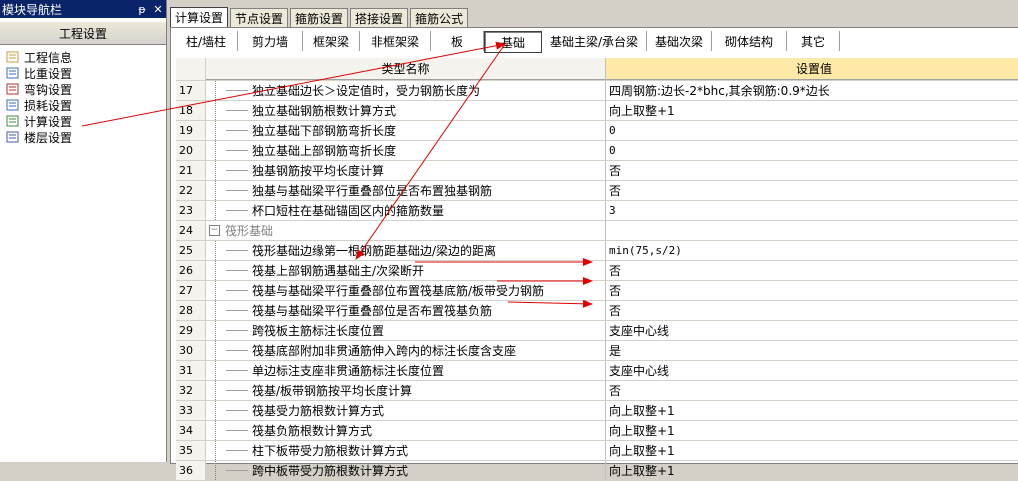  What do you see at coordinates (379, 17) in the screenshot?
I see `settings-tab: 搭接设置` at bounding box center [379, 17].